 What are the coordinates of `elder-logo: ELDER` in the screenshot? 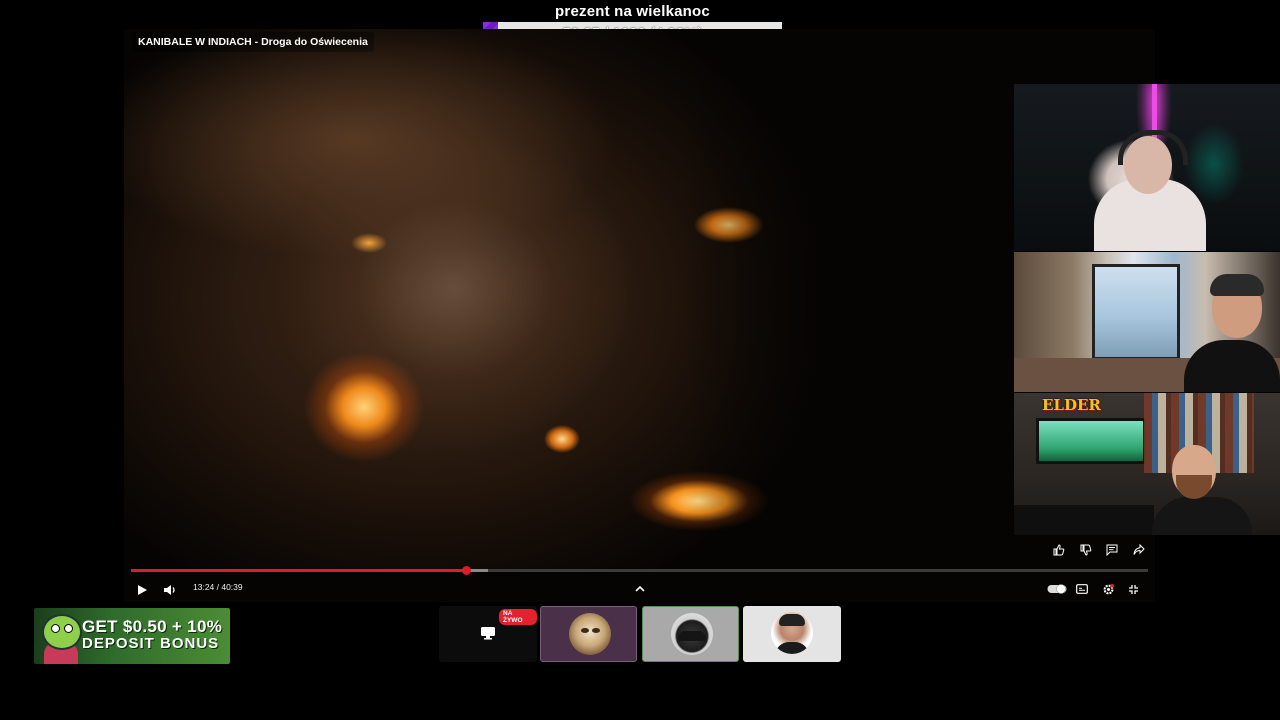 It's located at (1071, 405).